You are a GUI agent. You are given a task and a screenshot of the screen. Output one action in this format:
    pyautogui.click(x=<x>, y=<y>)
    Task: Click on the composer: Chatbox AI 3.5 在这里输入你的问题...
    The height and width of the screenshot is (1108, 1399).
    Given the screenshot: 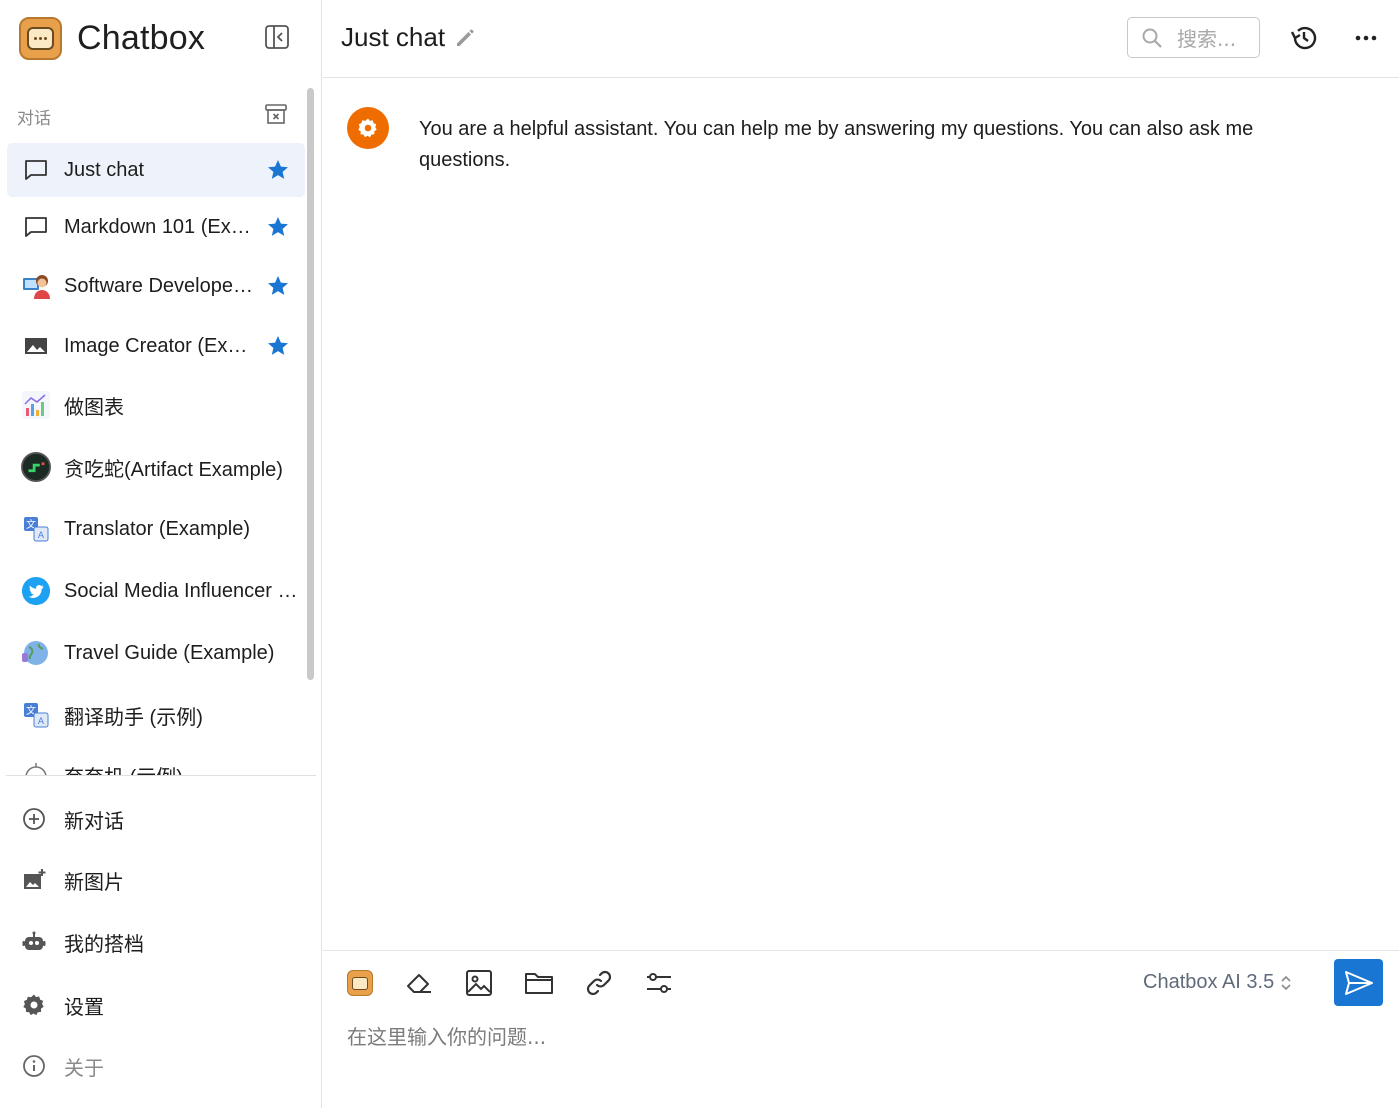 What is the action you would take?
    pyautogui.click(x=861, y=1029)
    